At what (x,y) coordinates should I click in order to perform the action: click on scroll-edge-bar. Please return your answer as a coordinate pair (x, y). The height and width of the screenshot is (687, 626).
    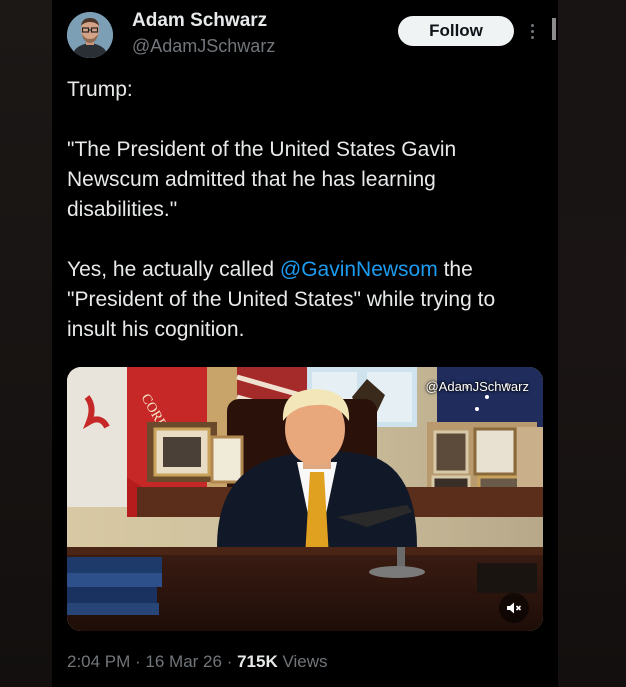
    Looking at the image, I should click on (554, 29).